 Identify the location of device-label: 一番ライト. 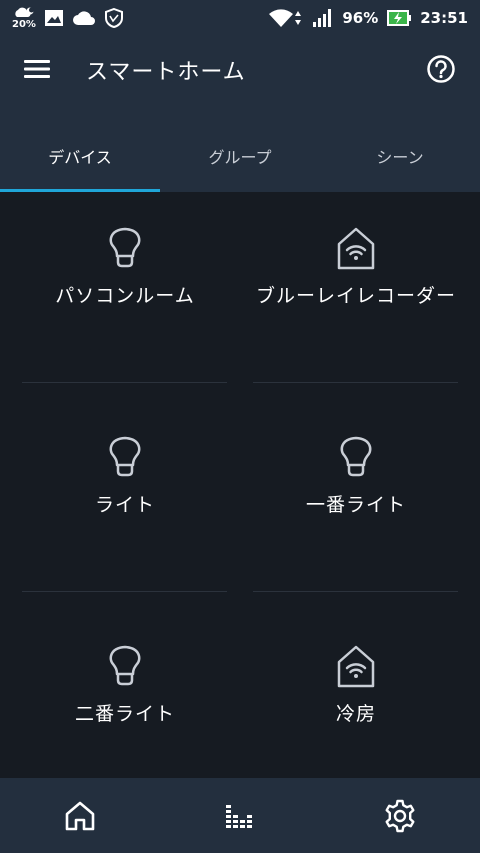
(355, 505).